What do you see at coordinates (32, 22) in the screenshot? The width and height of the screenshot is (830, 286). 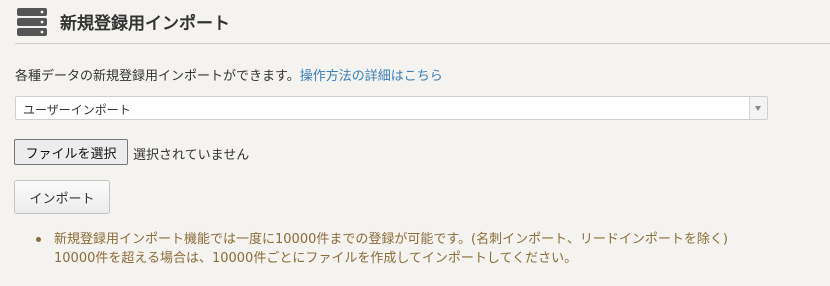 I see `database-icon` at bounding box center [32, 22].